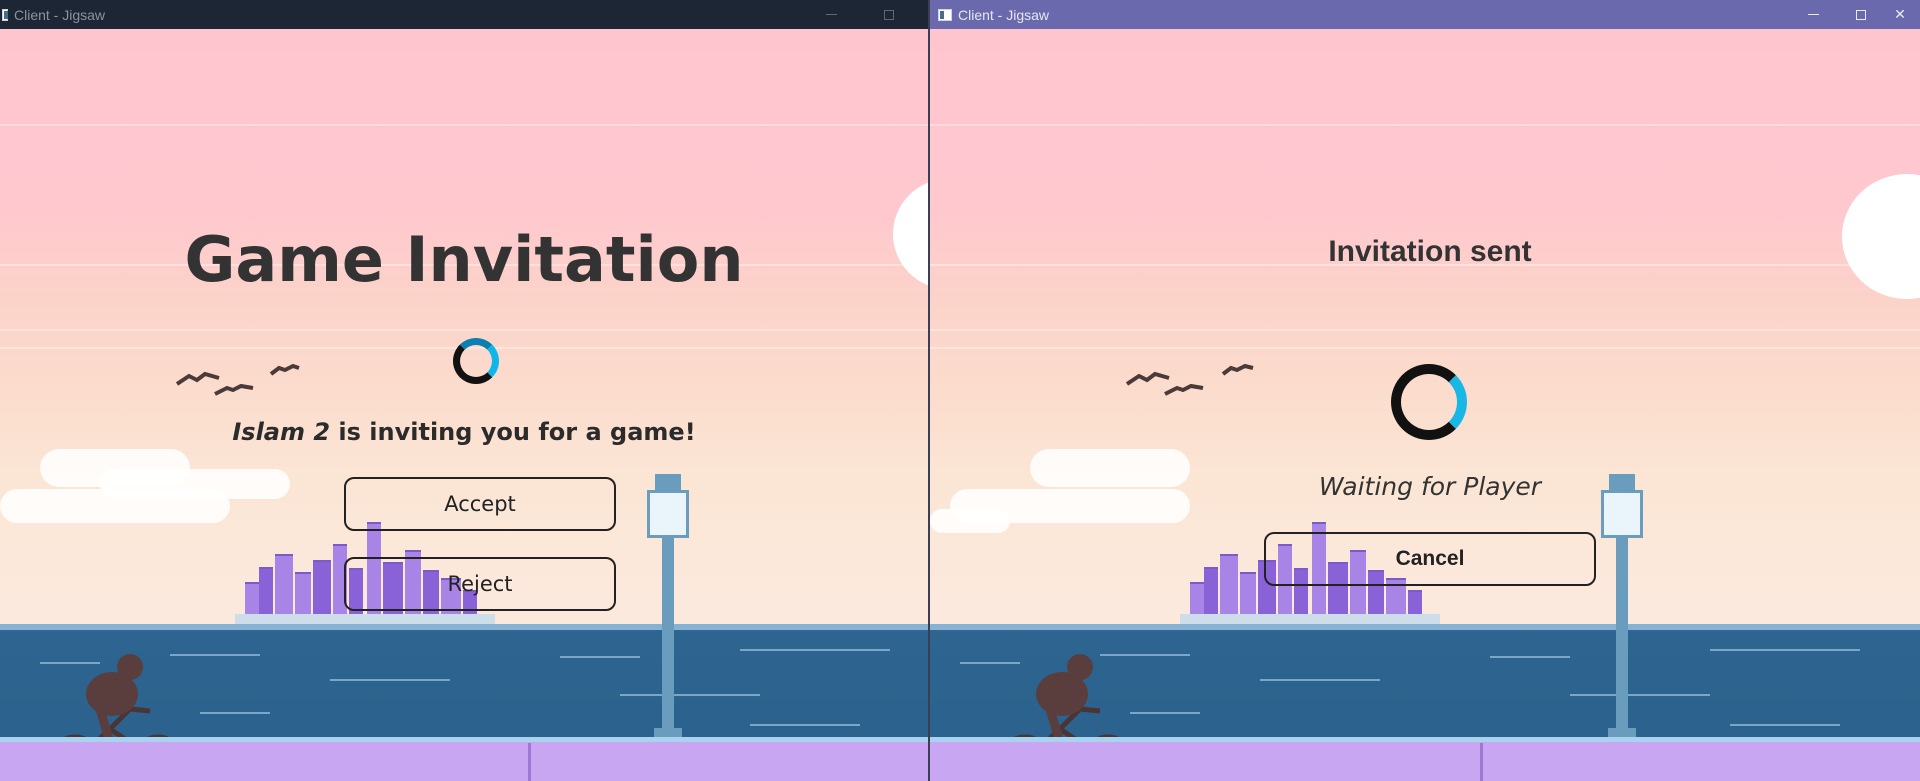  I want to click on page-title: Game Invitation, so click(464, 259).